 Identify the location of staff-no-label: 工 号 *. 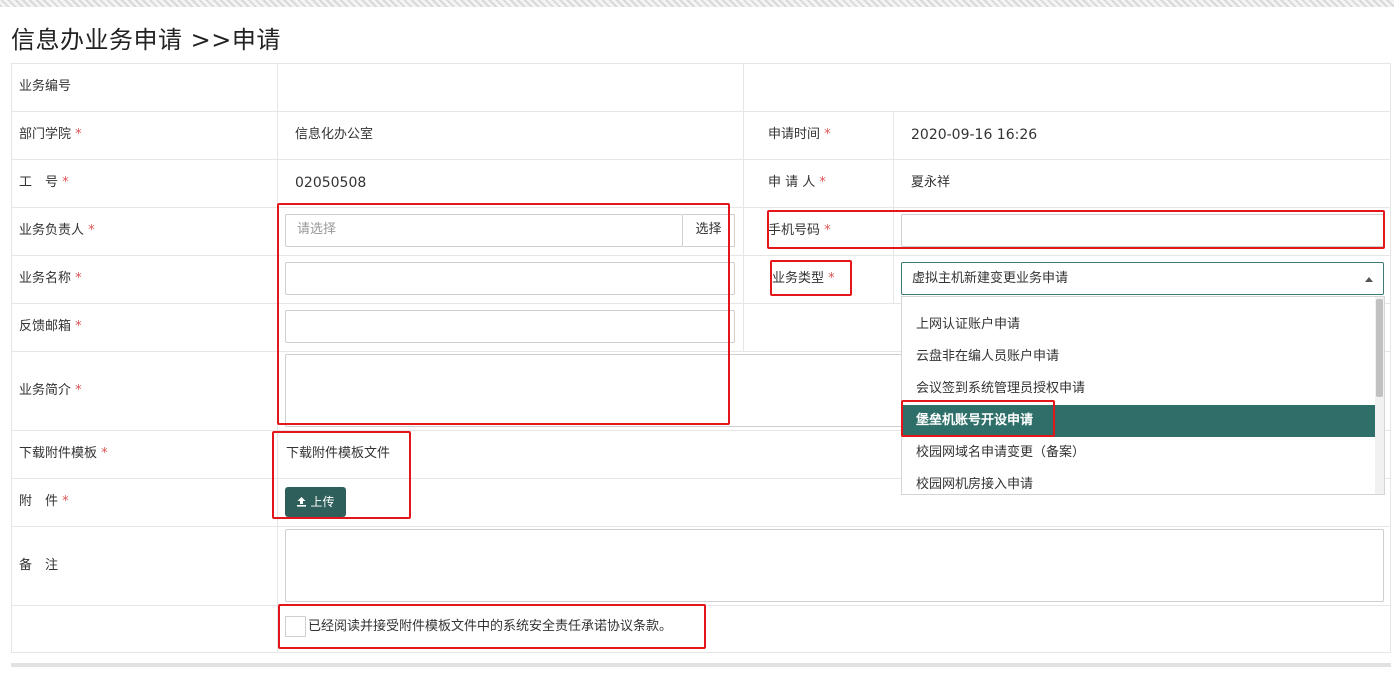
(44, 182).